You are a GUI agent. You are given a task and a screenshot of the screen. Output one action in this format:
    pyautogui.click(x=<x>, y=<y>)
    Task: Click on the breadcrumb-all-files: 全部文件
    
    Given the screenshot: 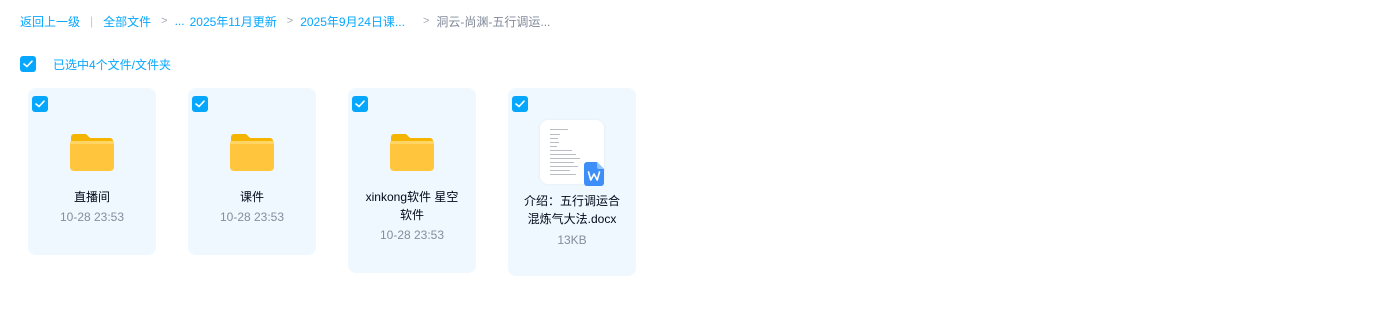 What is the action you would take?
    pyautogui.click(x=127, y=21)
    